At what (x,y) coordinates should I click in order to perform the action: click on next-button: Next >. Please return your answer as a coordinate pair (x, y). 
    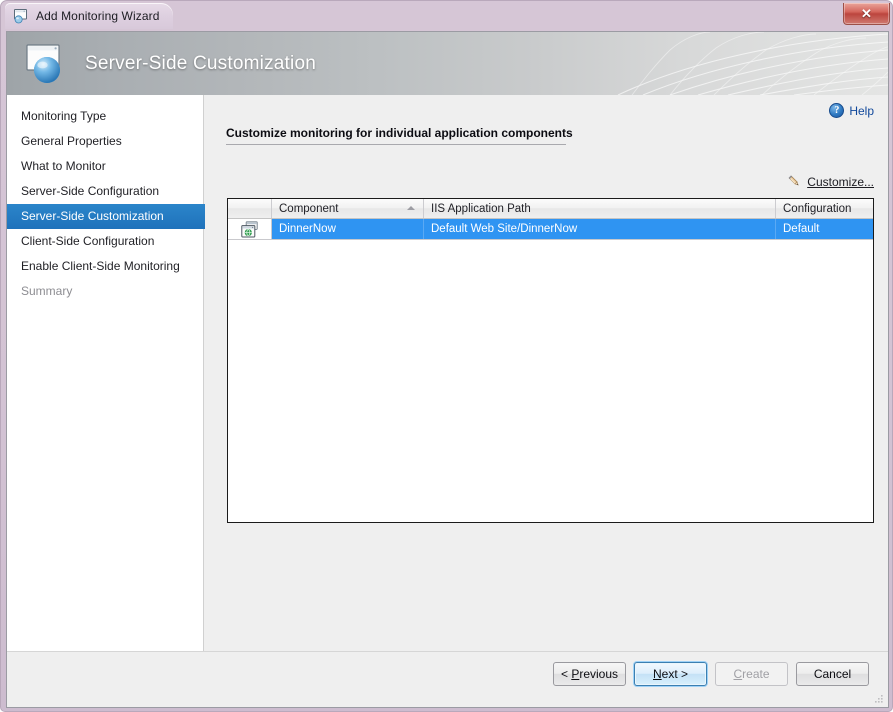
    Looking at the image, I should click on (670, 674).